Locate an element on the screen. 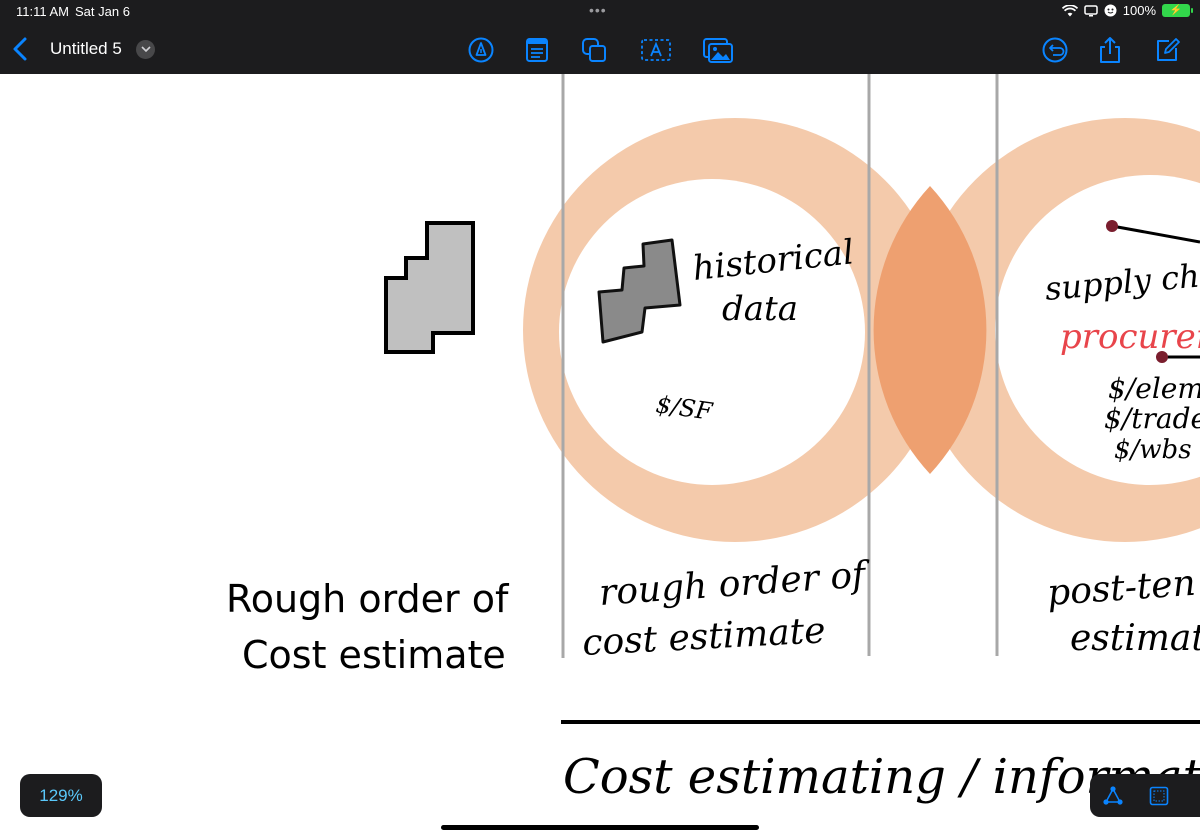 This screenshot has height=838, width=1200. status-time: 11:11 AM is located at coordinates (42, 11).